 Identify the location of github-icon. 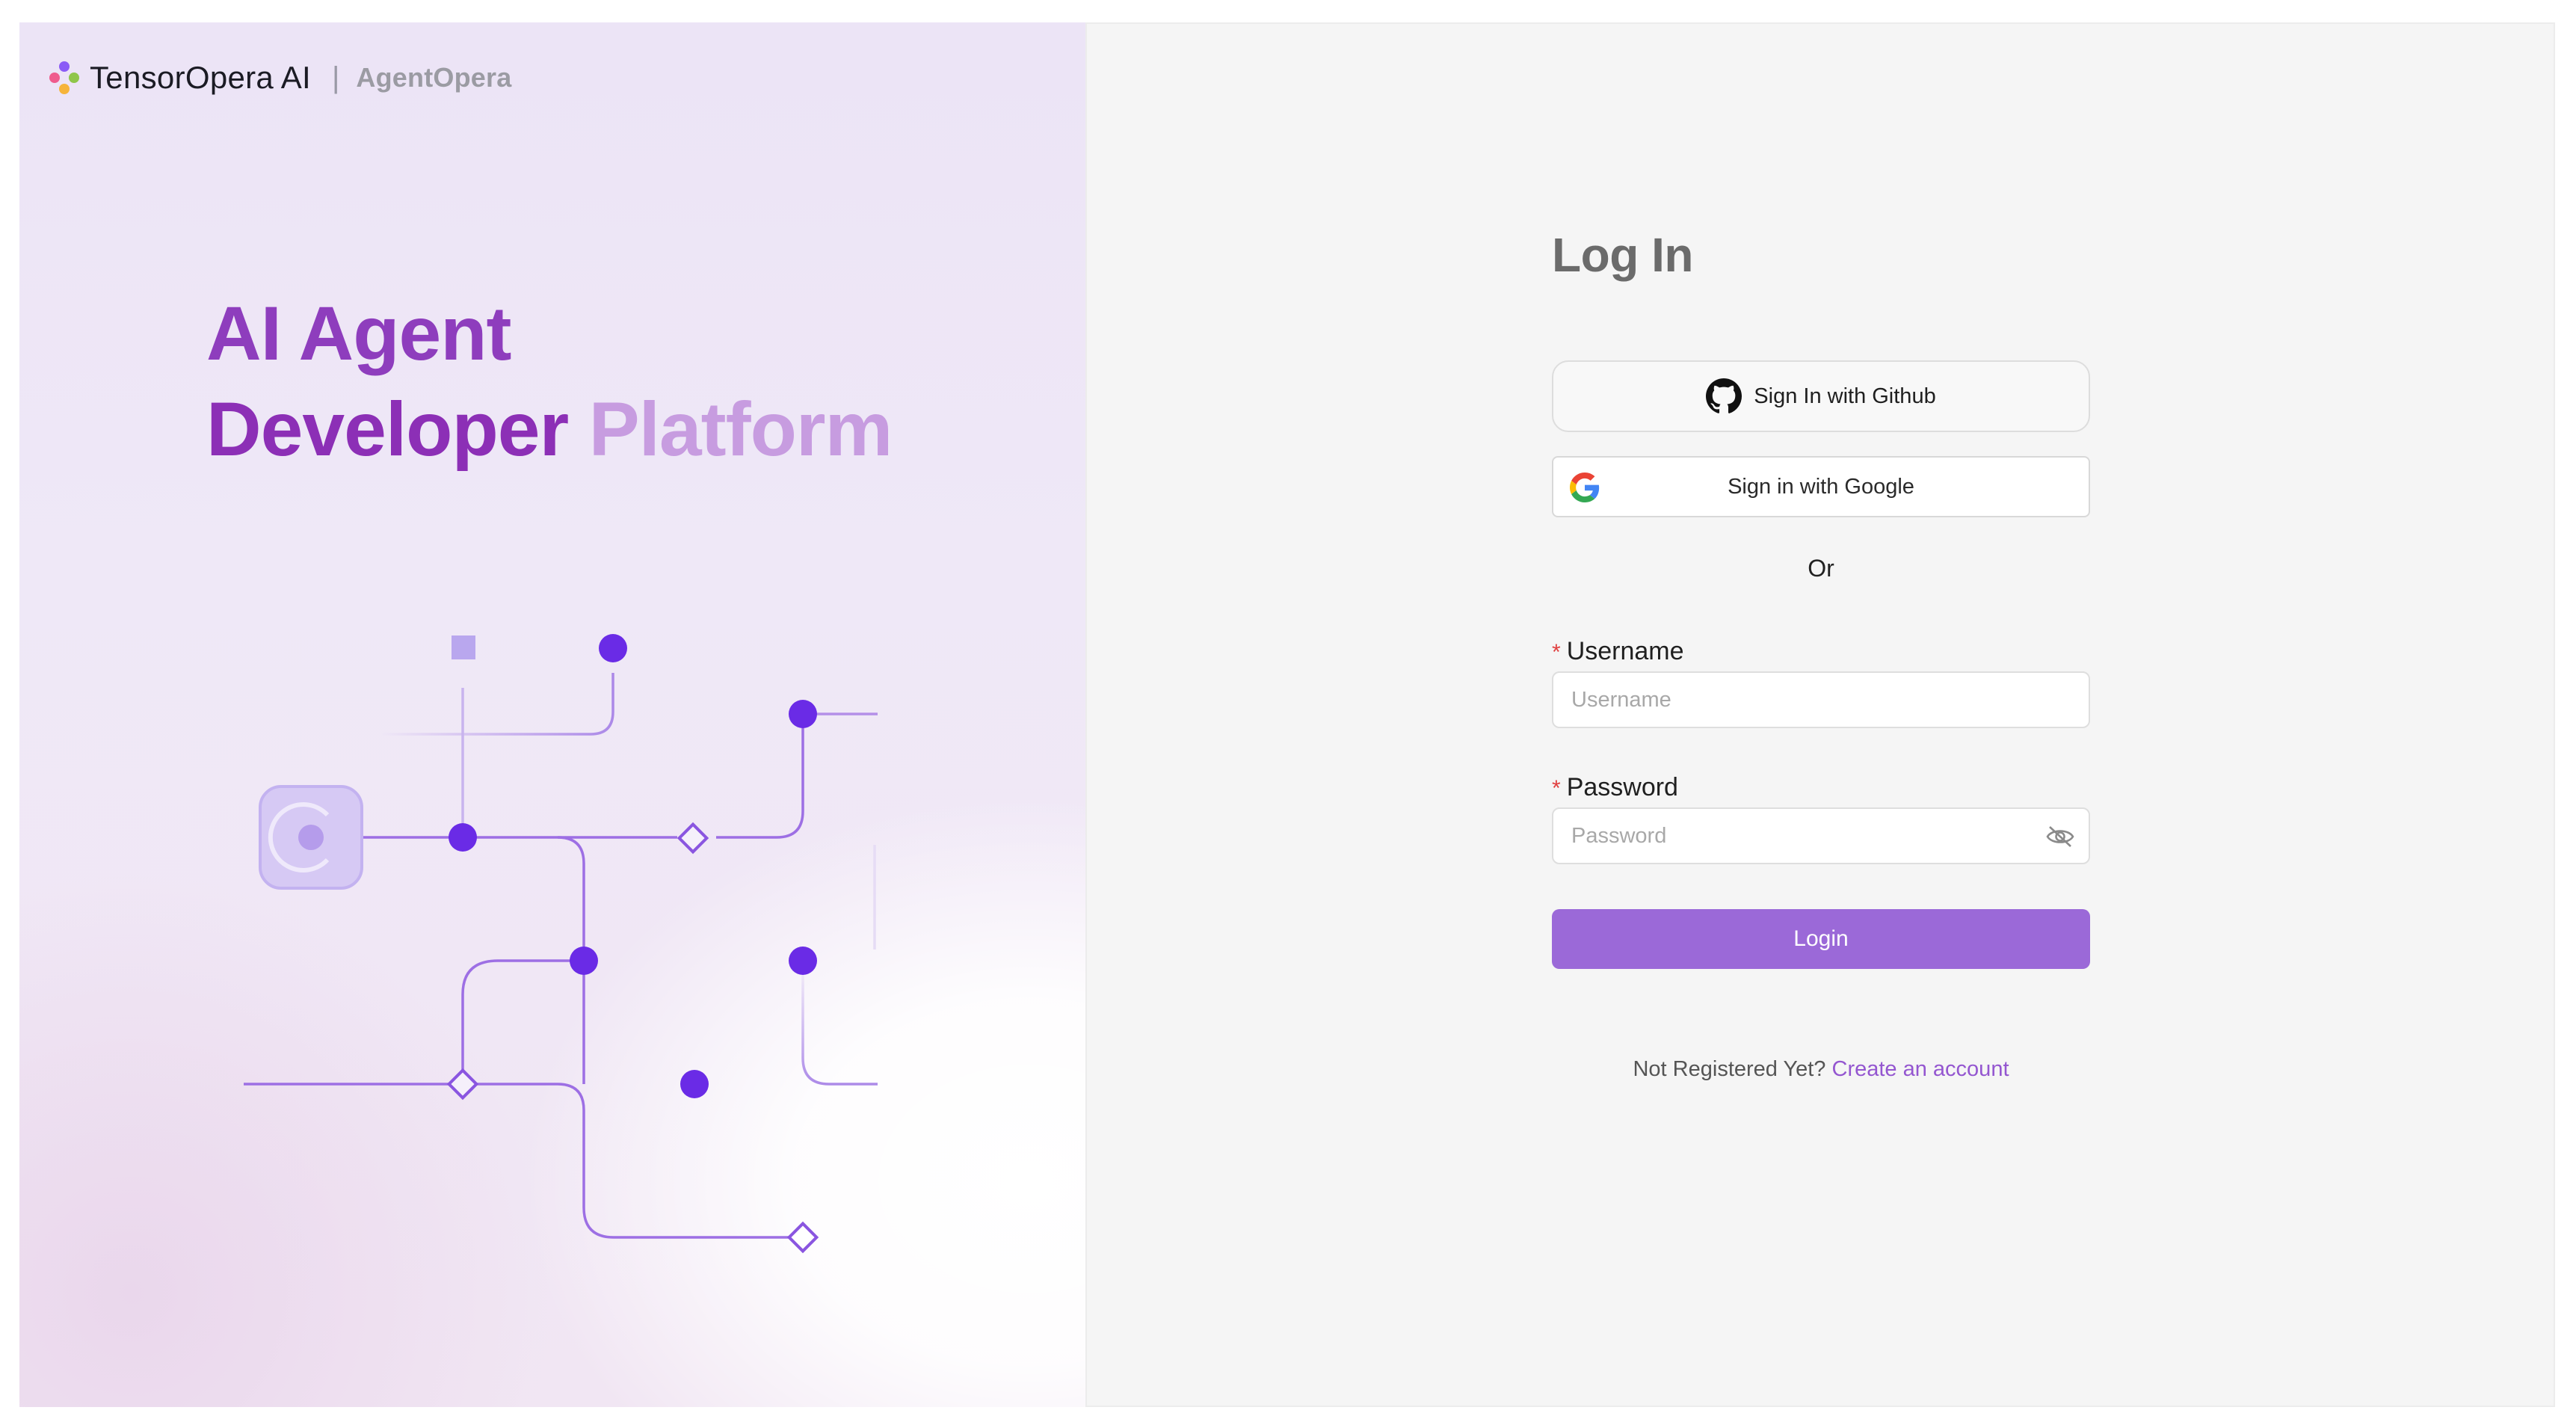
(1724, 395).